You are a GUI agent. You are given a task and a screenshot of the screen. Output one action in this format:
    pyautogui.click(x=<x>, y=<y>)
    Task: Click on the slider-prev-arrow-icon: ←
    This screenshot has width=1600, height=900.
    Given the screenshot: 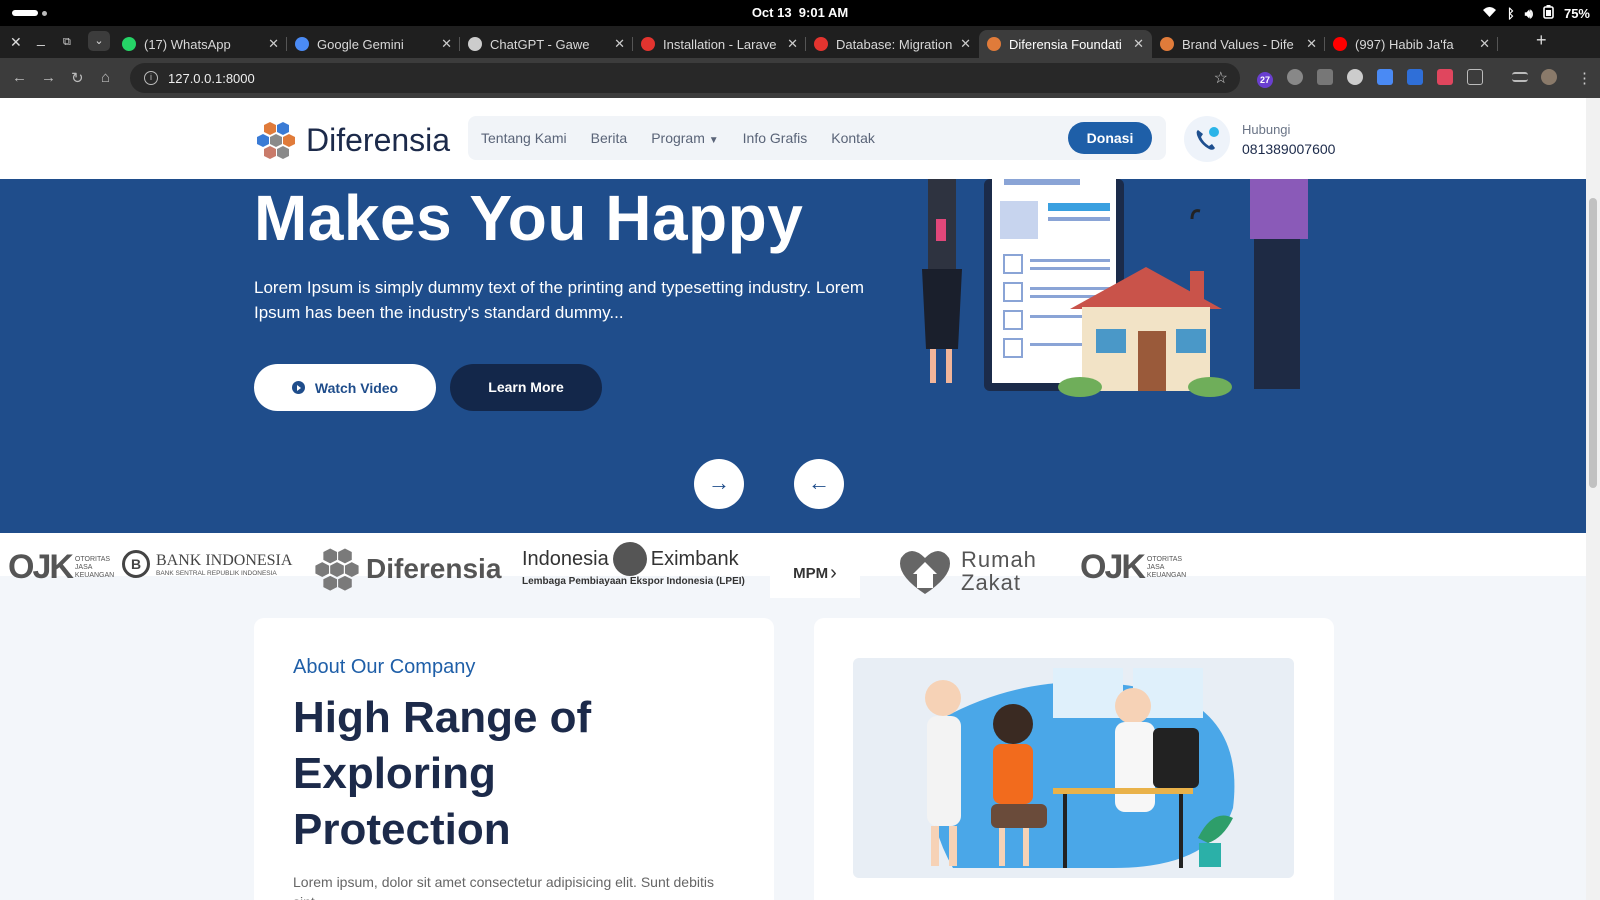 What is the action you would take?
    pyautogui.click(x=819, y=484)
    